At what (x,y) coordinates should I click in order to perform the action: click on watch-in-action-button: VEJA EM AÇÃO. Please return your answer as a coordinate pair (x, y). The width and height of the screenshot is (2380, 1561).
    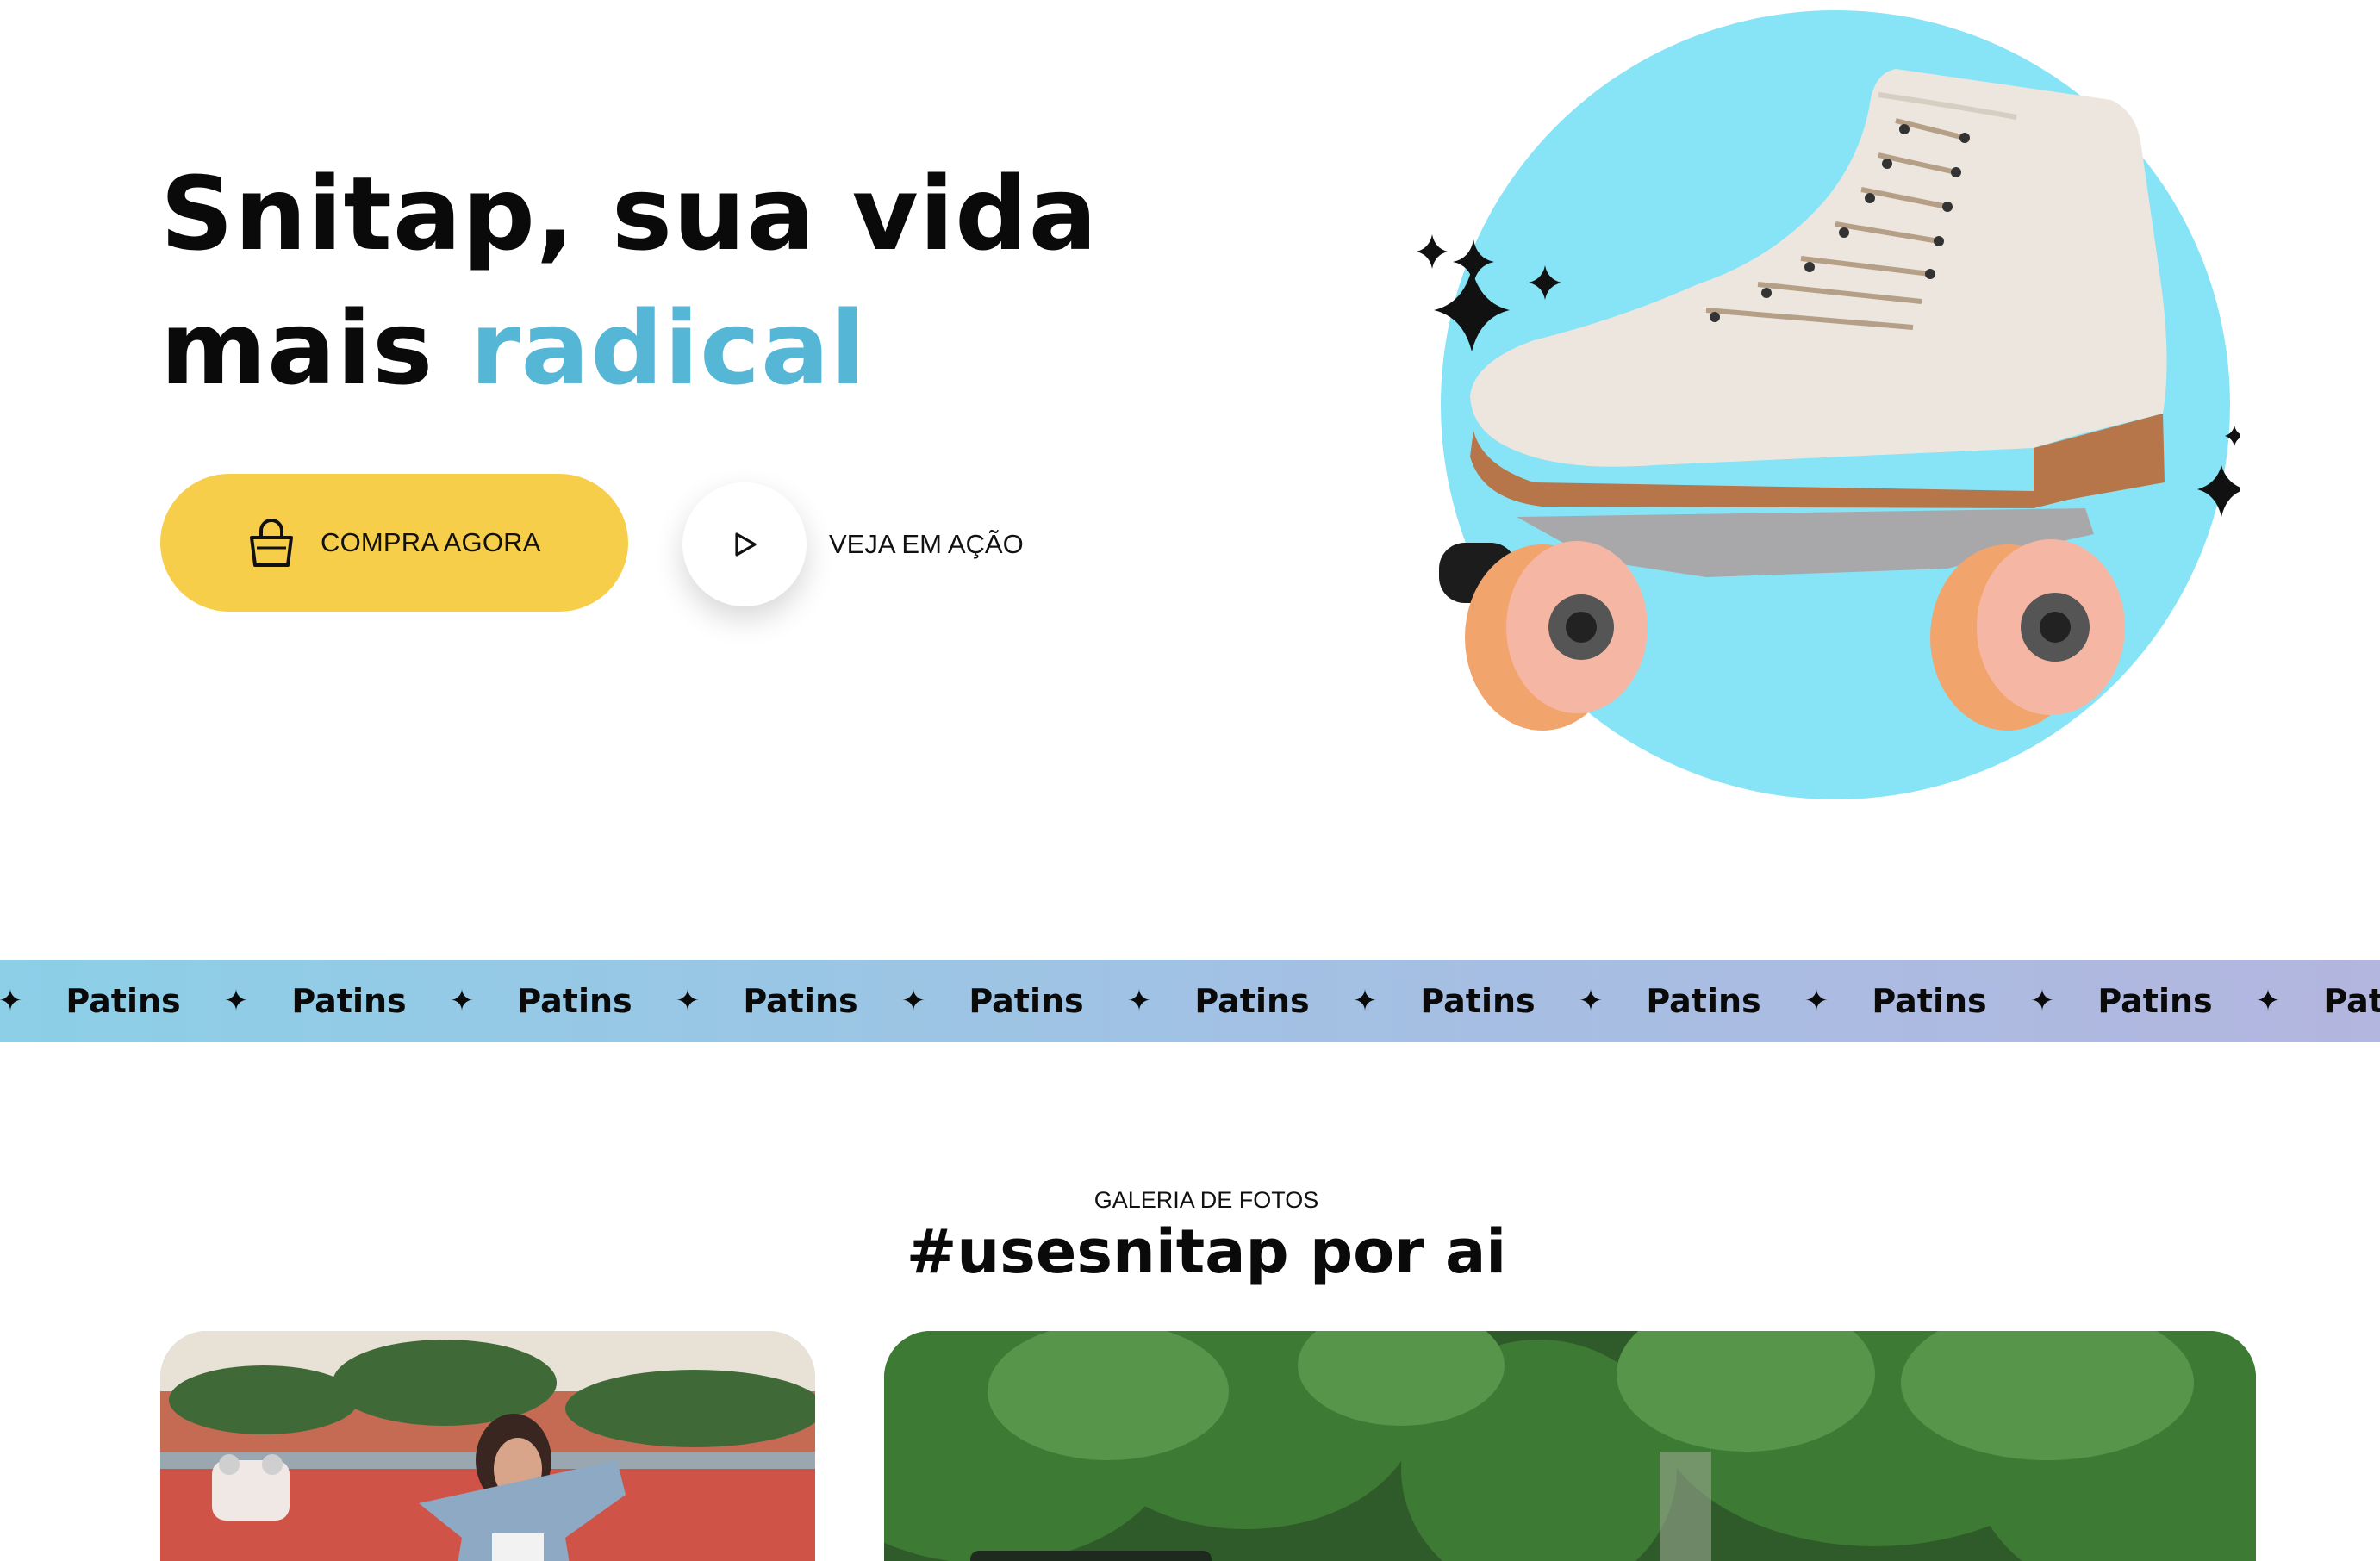
    Looking at the image, I should click on (853, 544).